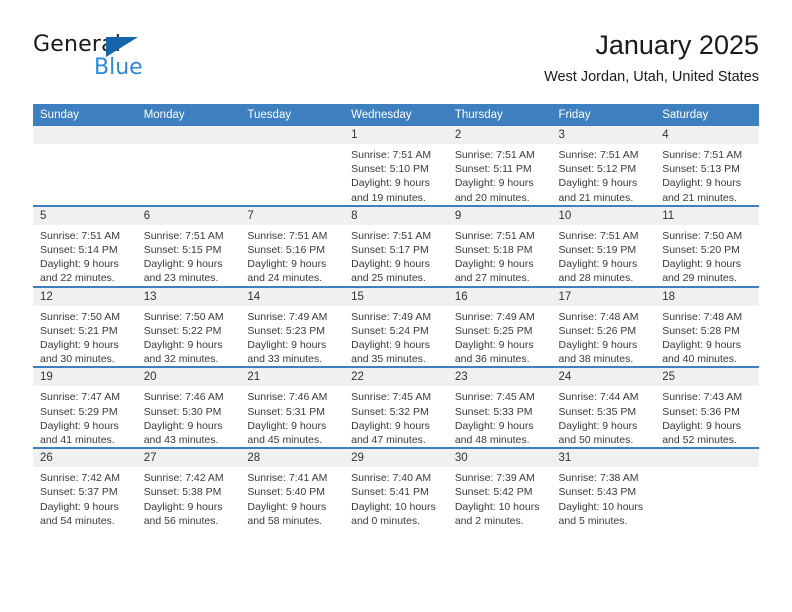 This screenshot has width=792, height=612. What do you see at coordinates (292, 377) in the screenshot?
I see `day-number: 21` at bounding box center [292, 377].